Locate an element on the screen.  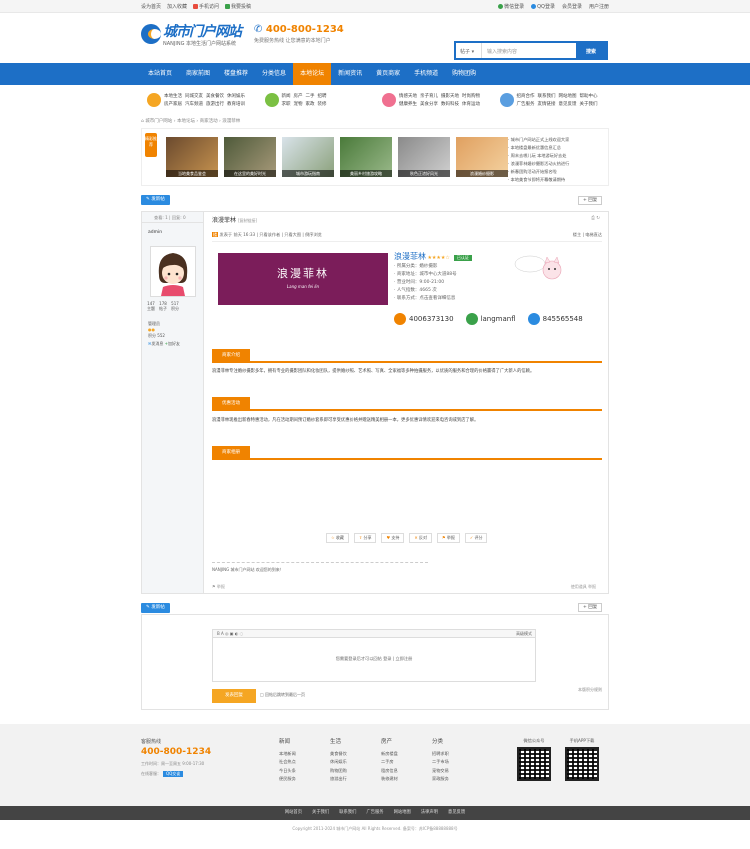
footer-link: 便民服务 is located at coordinates (287, 779).